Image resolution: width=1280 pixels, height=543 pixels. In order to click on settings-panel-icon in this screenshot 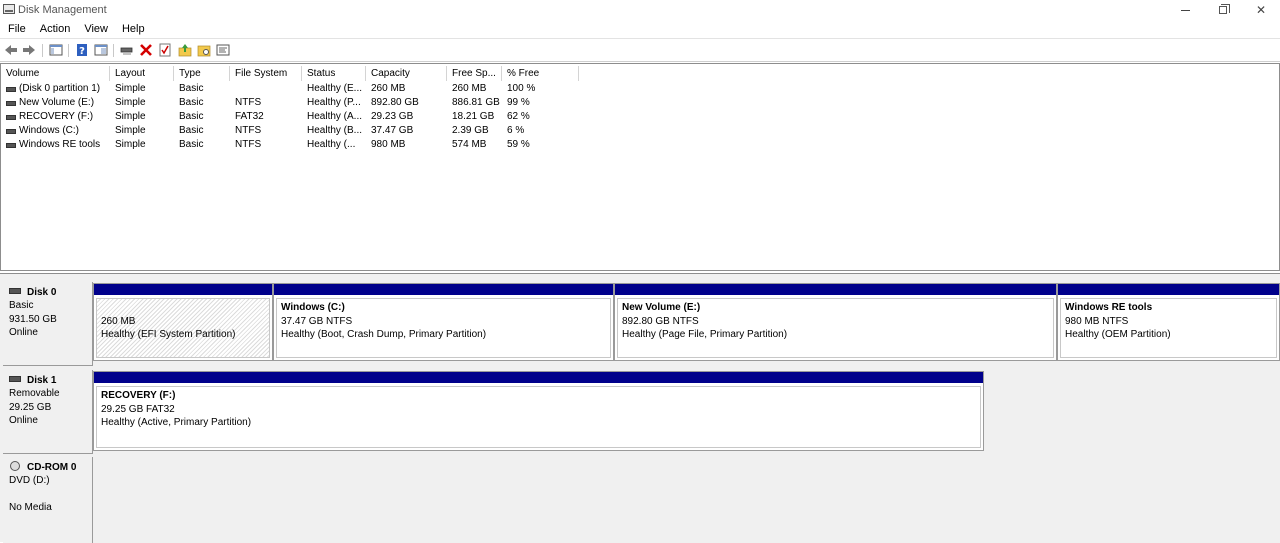, I will do `click(223, 50)`.